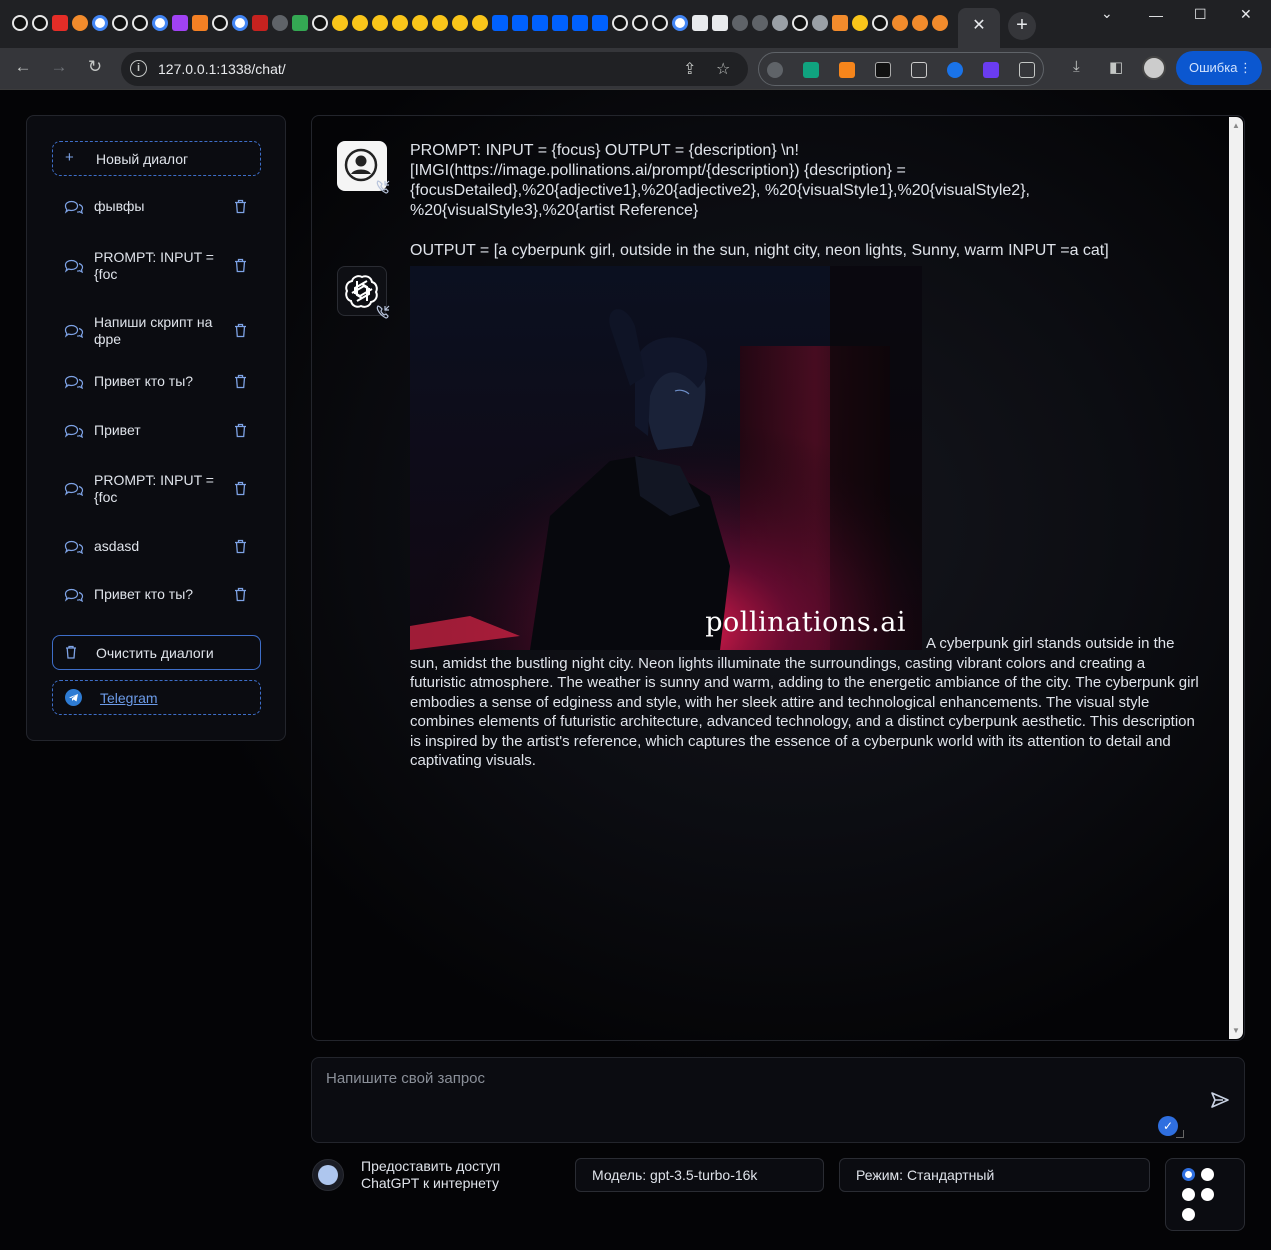 The width and height of the screenshot is (1271, 1250). Describe the element at coordinates (156, 158) in the screenshot. I see `new-dialog-button: + Новый диалог` at that location.